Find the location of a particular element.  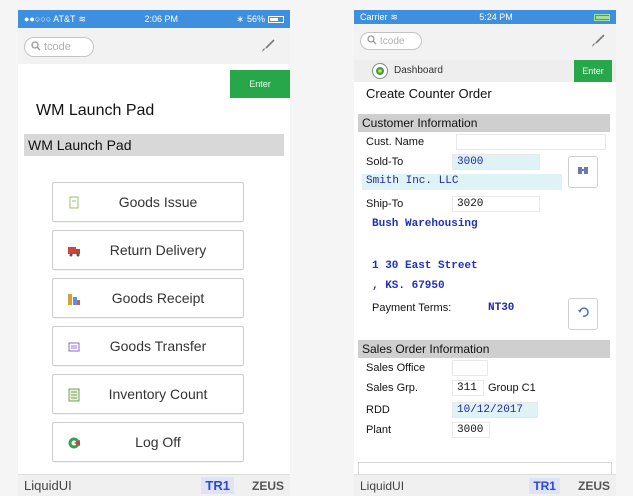

battery-percent: 56% is located at coordinates (255, 19).